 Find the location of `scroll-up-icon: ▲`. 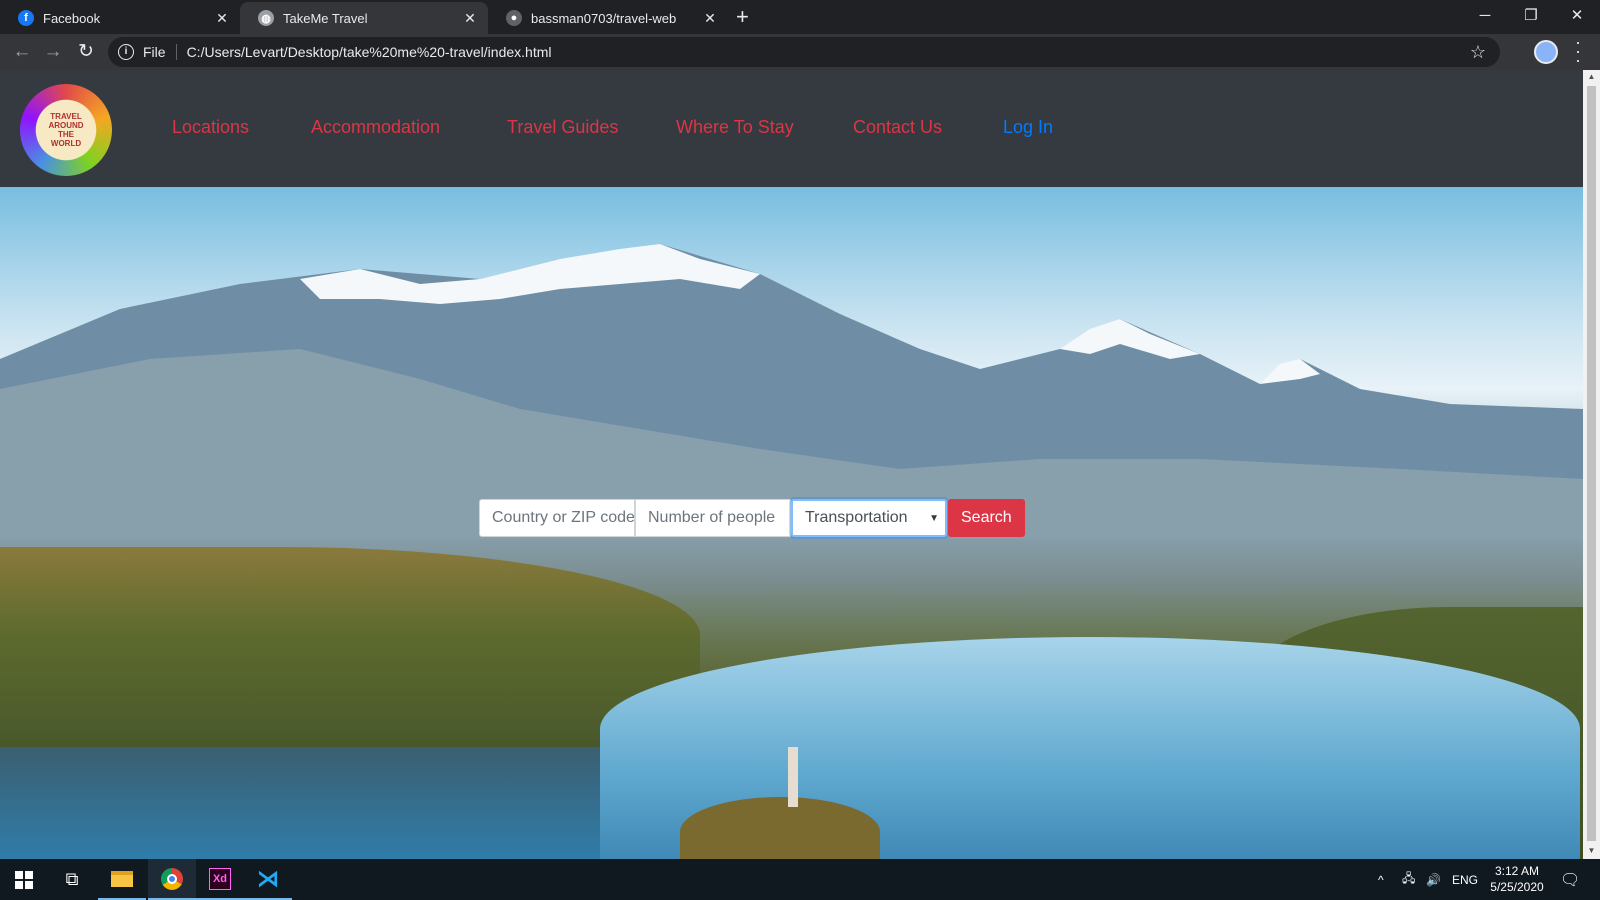

scroll-up-icon: ▲ is located at coordinates (1591, 76).